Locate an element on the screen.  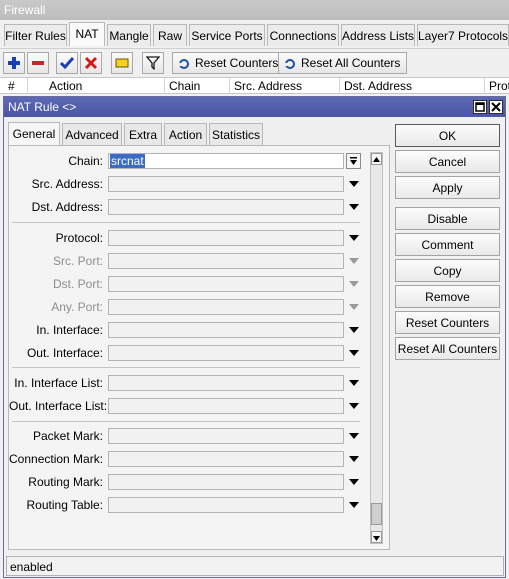
dst-address-dropdown is located at coordinates (354, 207).